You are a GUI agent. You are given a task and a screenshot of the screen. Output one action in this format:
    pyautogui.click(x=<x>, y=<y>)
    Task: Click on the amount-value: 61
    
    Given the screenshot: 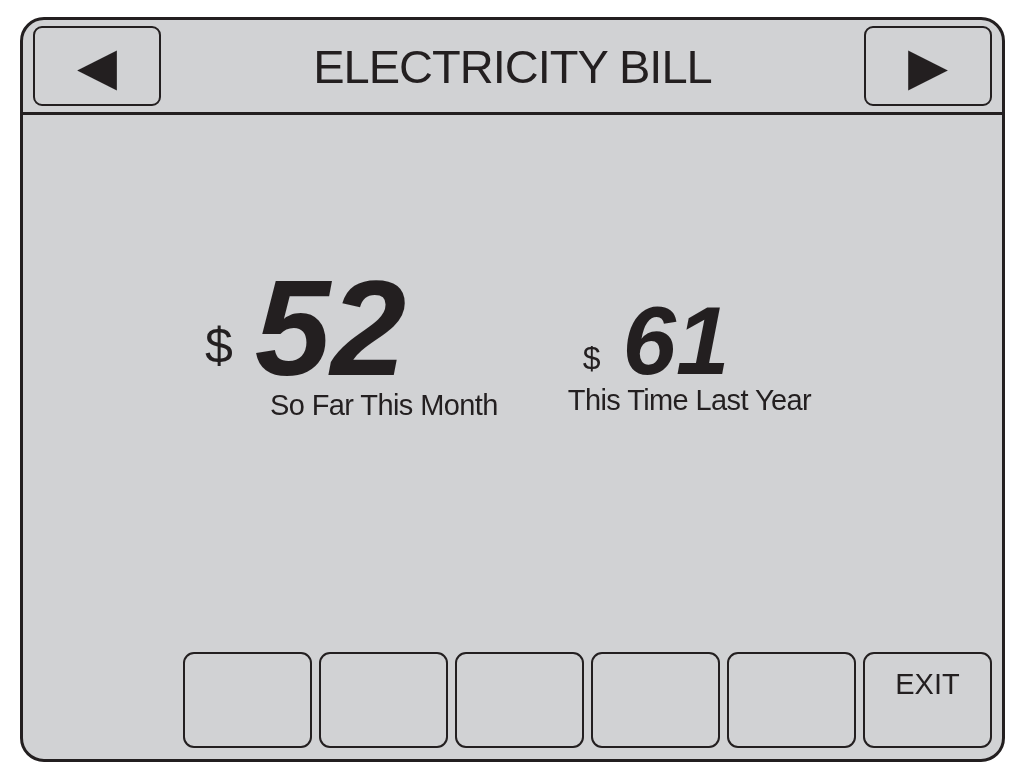 What is the action you would take?
    pyautogui.click(x=676, y=341)
    